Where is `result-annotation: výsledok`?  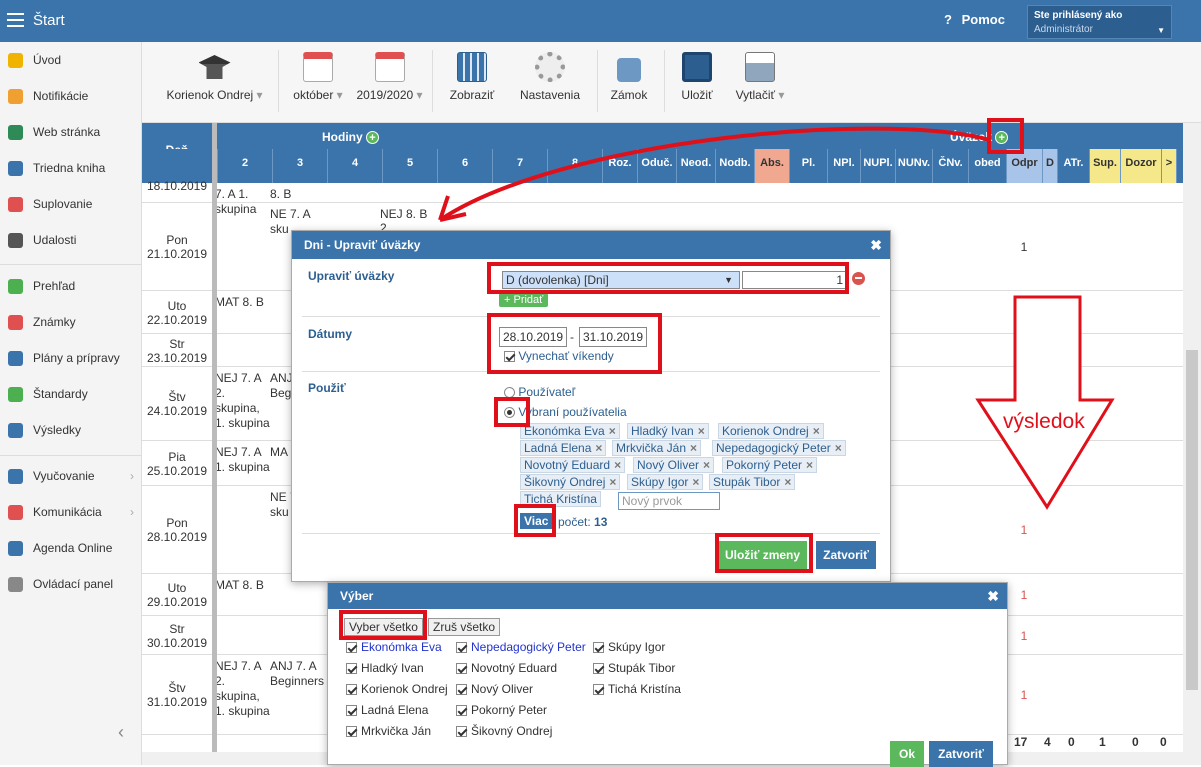 result-annotation: výsledok is located at coordinates (1044, 421).